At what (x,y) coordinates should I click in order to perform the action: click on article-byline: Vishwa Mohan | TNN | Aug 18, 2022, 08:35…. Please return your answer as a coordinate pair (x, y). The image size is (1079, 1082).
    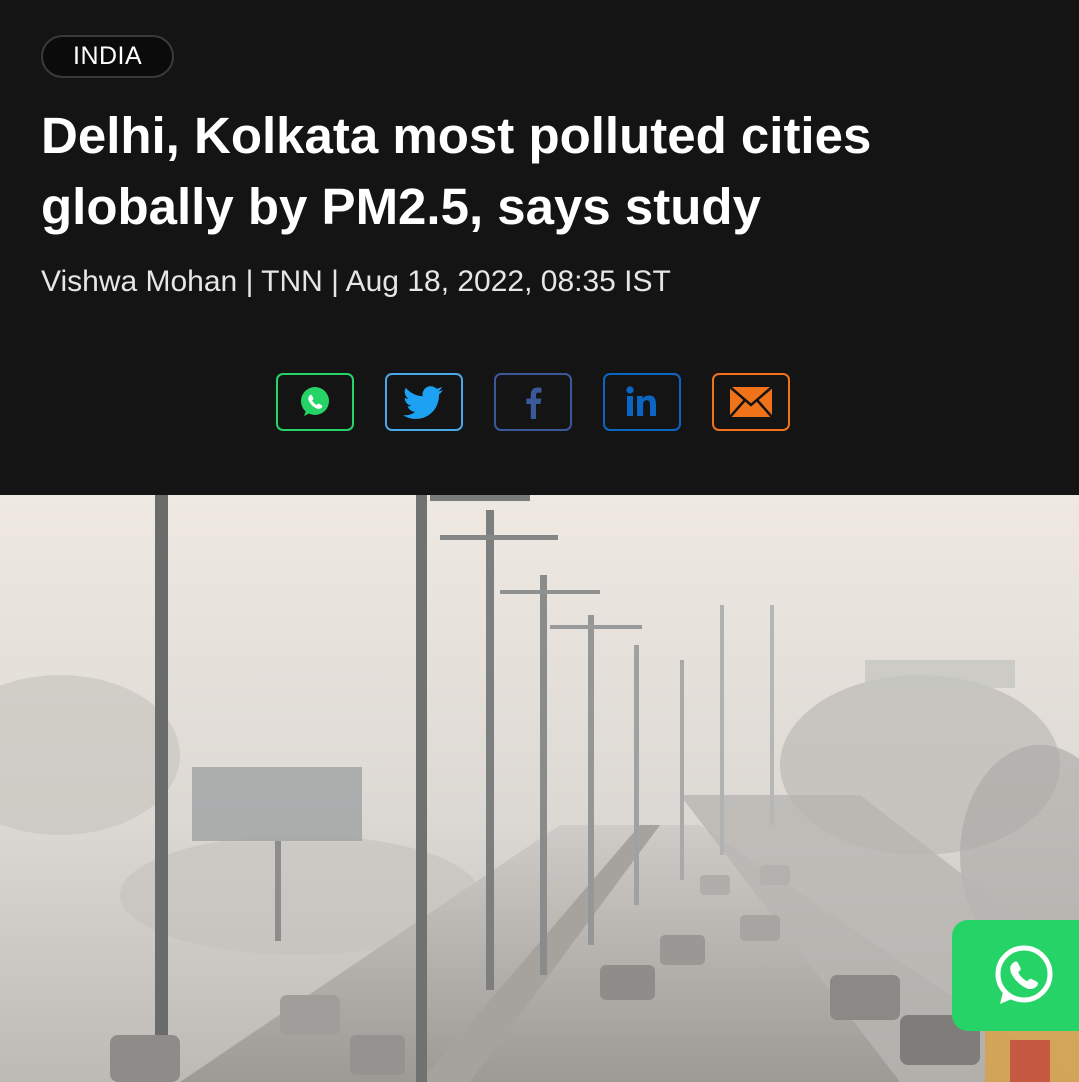
    Looking at the image, I should click on (356, 281).